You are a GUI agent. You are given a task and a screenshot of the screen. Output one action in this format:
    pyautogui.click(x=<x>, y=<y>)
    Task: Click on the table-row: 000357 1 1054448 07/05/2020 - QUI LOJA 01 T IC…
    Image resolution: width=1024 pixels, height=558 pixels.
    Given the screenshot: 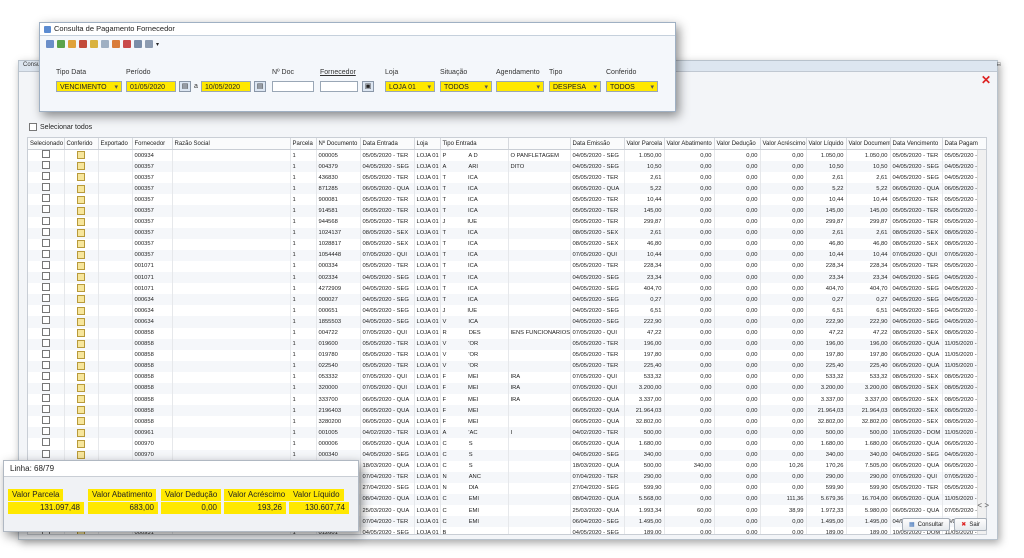 What is the action you would take?
    pyautogui.click(x=507, y=255)
    